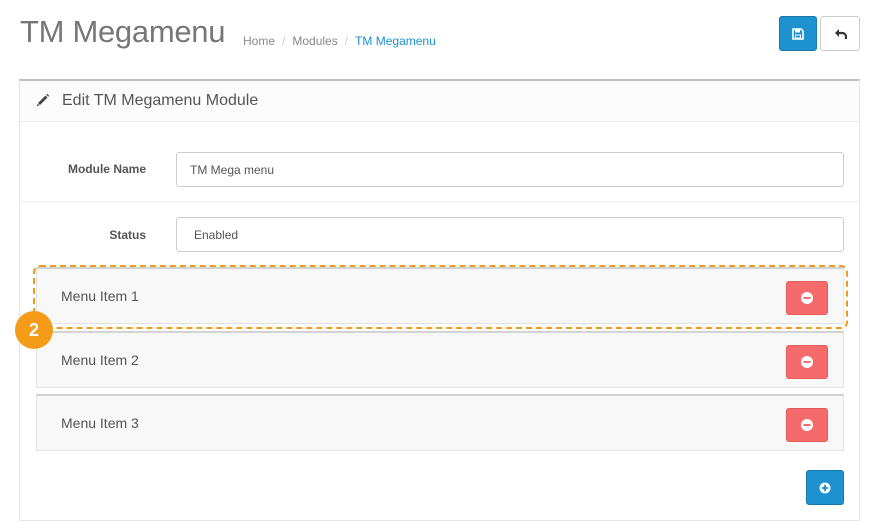 The width and height of the screenshot is (880, 523). I want to click on panel-title: Edit TM Megamenu Module, so click(160, 100).